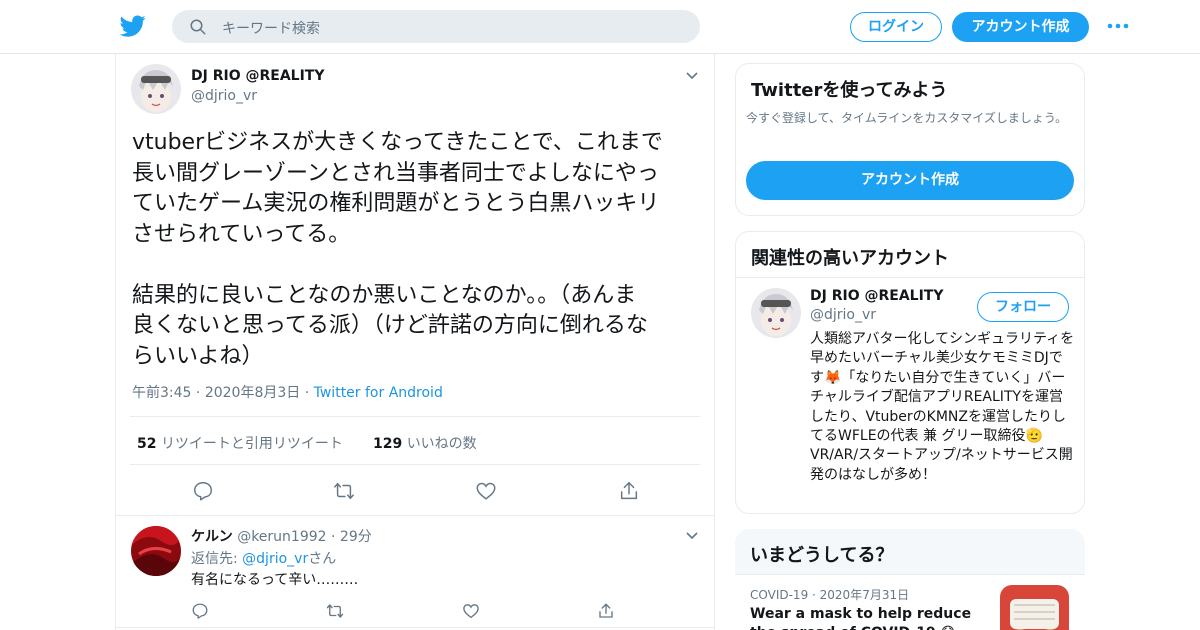 The height and width of the screenshot is (630, 1200). What do you see at coordinates (910, 277) in the screenshot?
I see `divider` at bounding box center [910, 277].